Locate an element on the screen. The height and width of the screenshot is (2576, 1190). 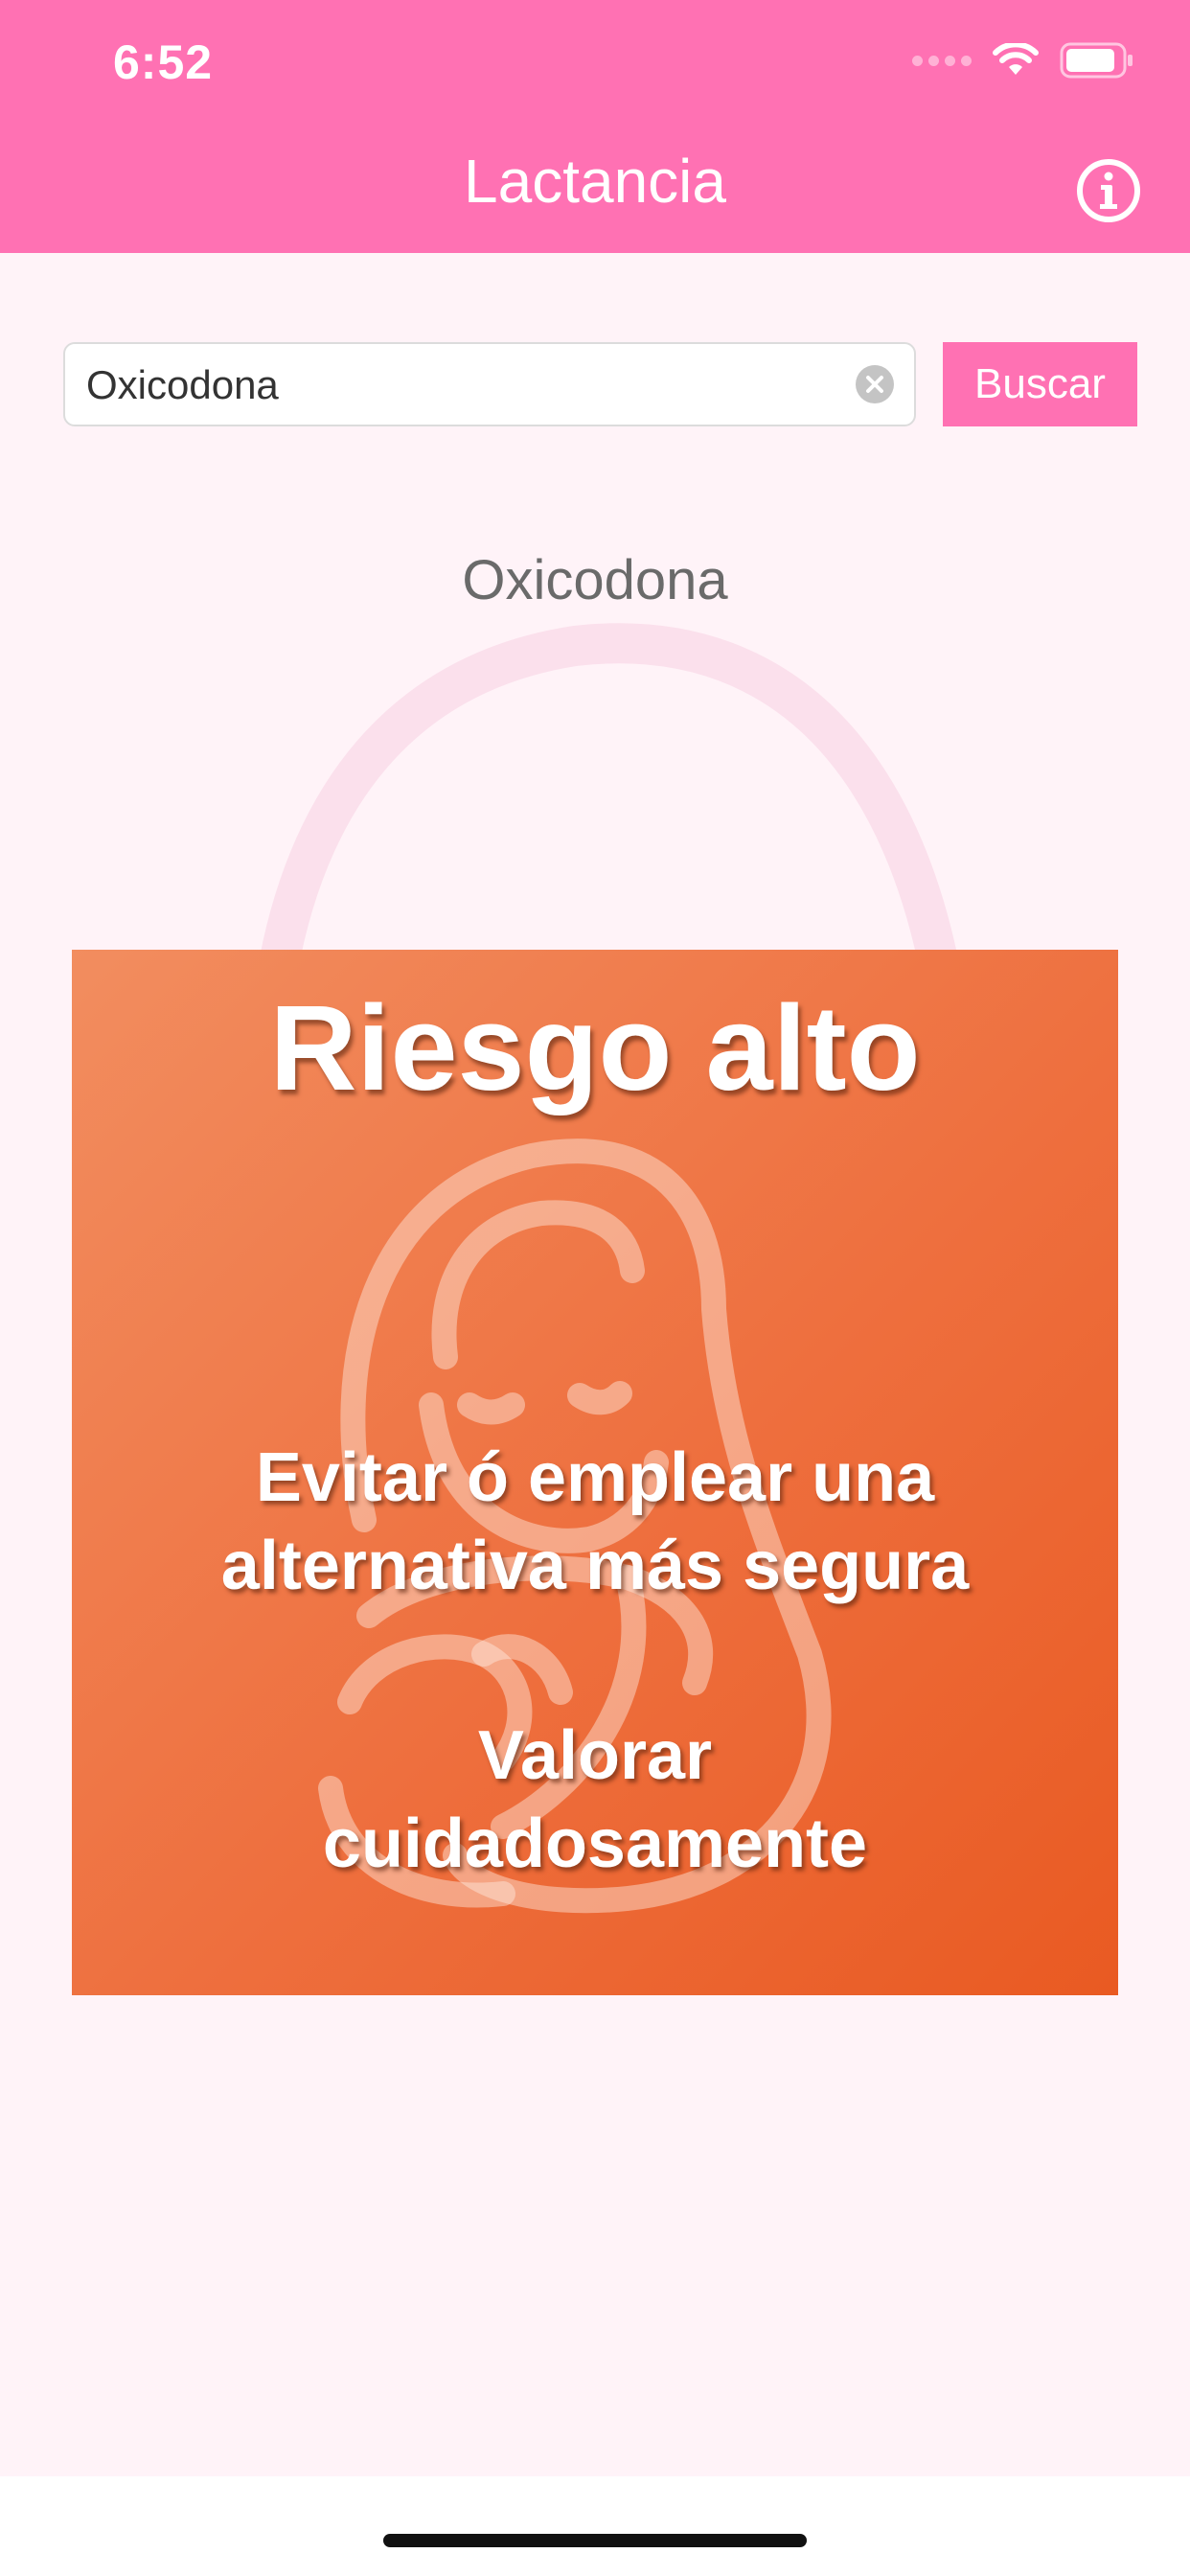
cellular-signal-icon is located at coordinates (942, 60).